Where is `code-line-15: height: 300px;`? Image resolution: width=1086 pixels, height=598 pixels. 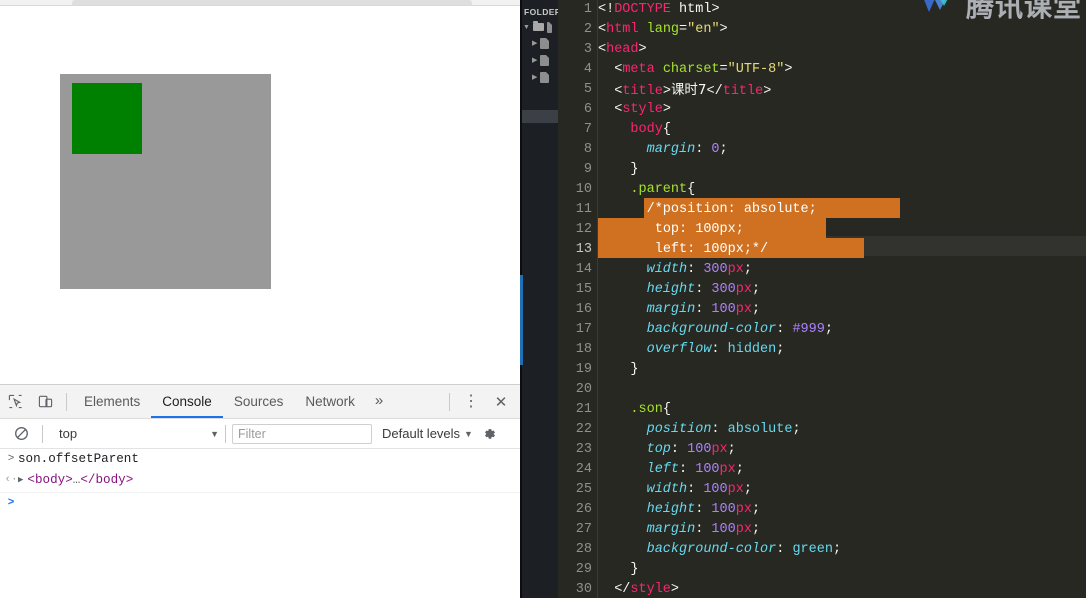
code-line-15: height: 300px; is located at coordinates (703, 289).